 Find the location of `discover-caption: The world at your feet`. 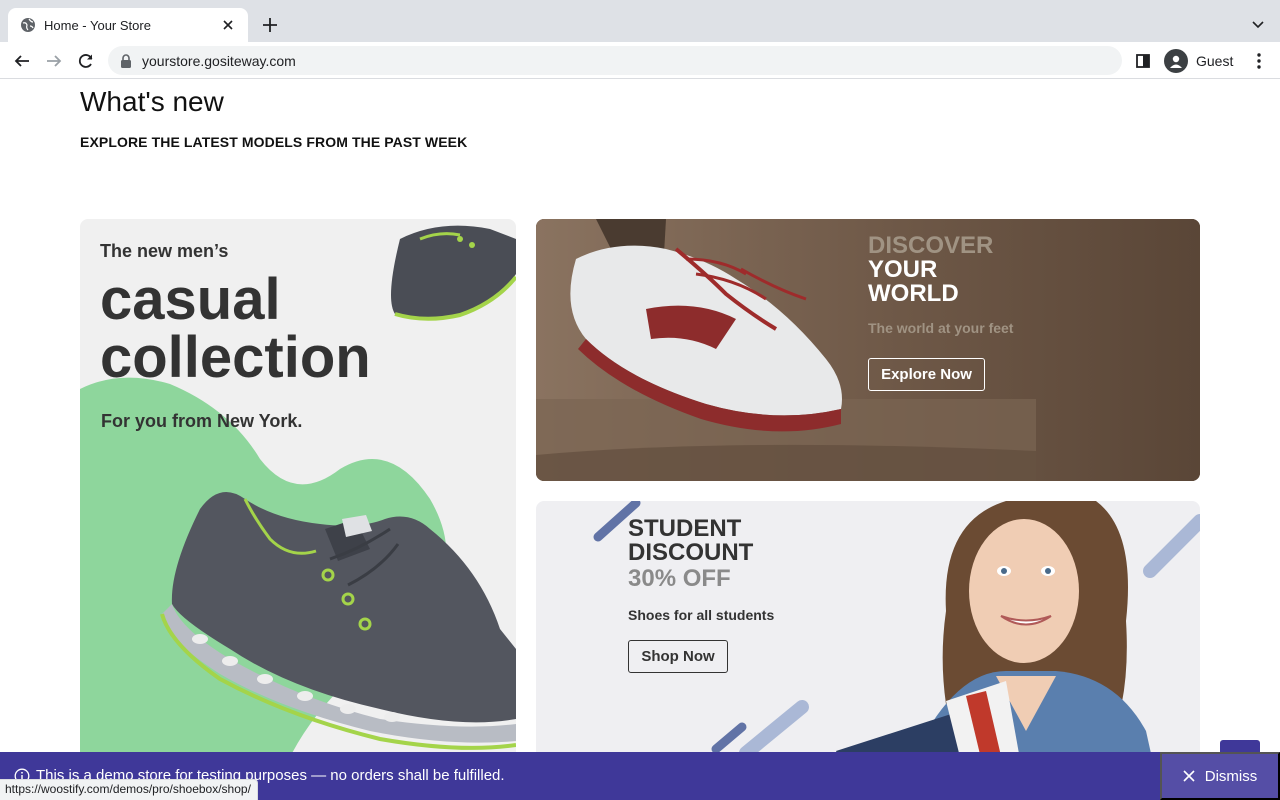

discover-caption: The world at your feet is located at coordinates (941, 328).